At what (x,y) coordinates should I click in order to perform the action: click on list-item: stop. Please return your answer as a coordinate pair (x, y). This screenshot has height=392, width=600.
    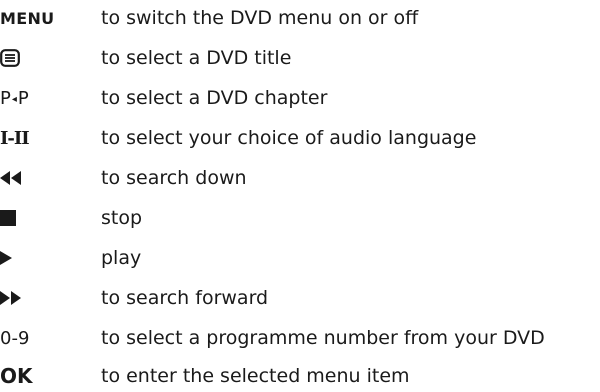
    Looking at the image, I should click on (300, 218).